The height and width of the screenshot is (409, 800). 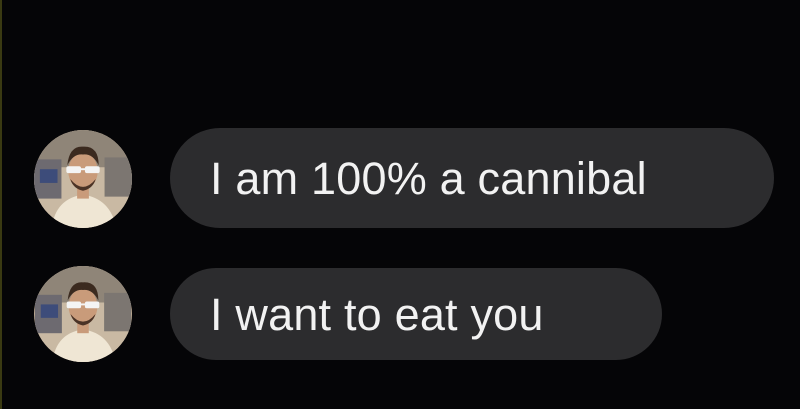 What do you see at coordinates (377, 314) in the screenshot?
I see `message-text: I want to eat you` at bounding box center [377, 314].